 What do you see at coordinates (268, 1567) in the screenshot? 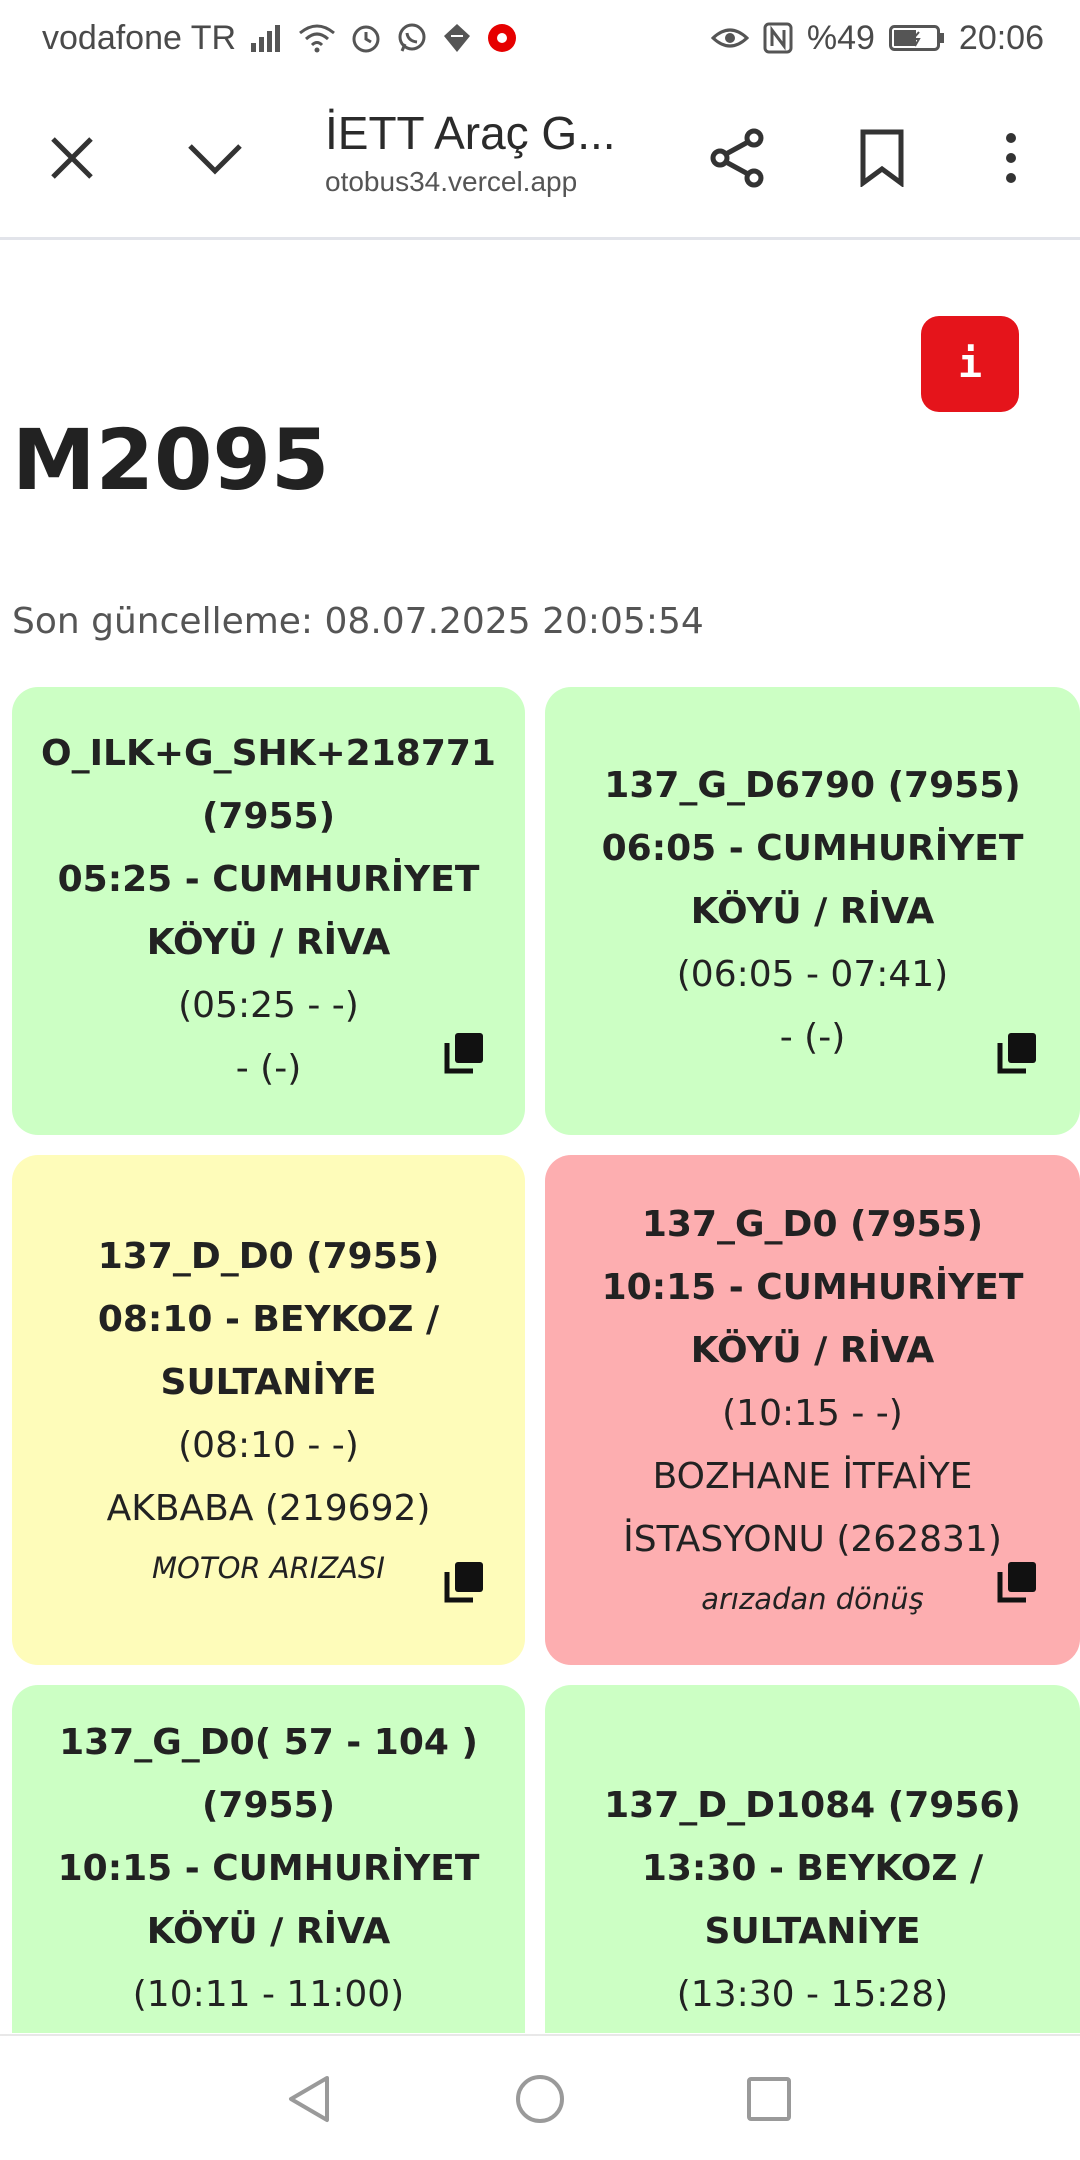
I see `trip-note: MOTOR ARIZASI` at bounding box center [268, 1567].